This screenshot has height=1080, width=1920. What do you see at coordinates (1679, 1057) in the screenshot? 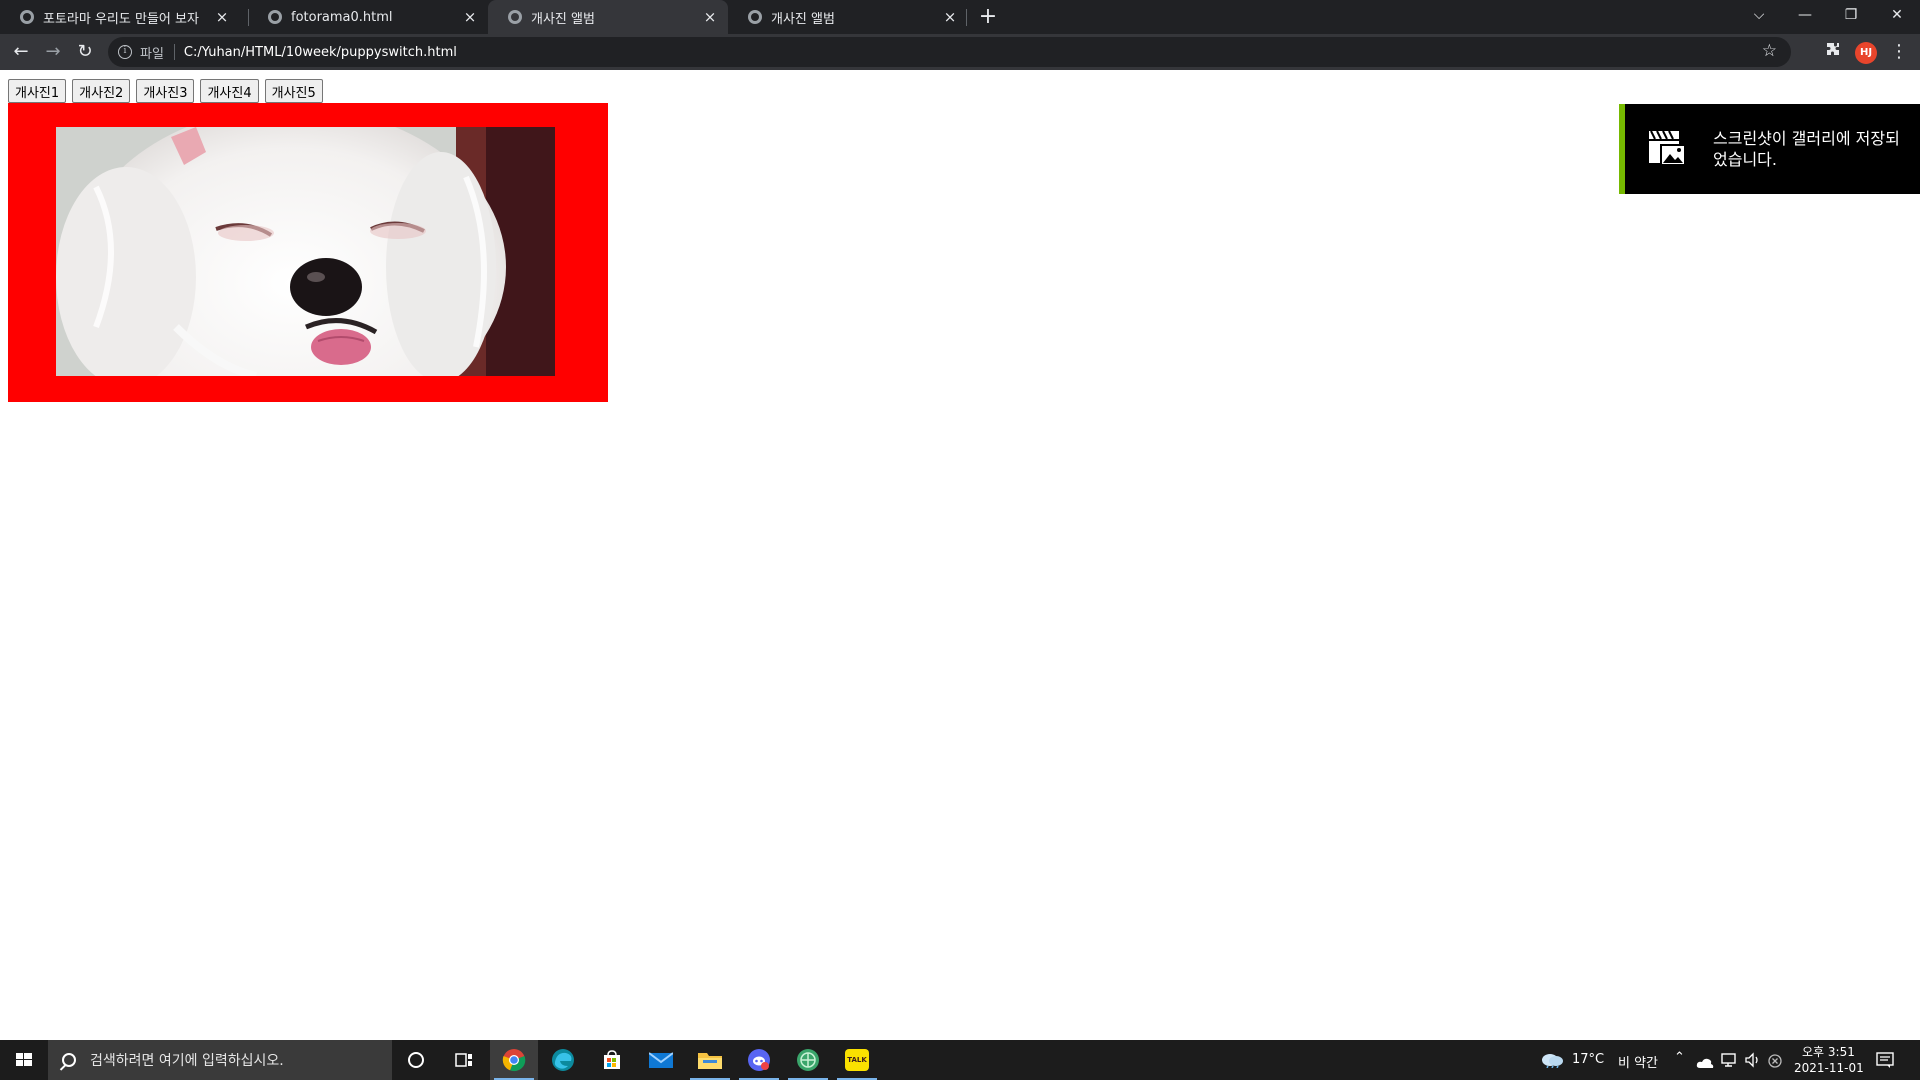
I see `tray-overflow-icon: ⌃` at bounding box center [1679, 1057].